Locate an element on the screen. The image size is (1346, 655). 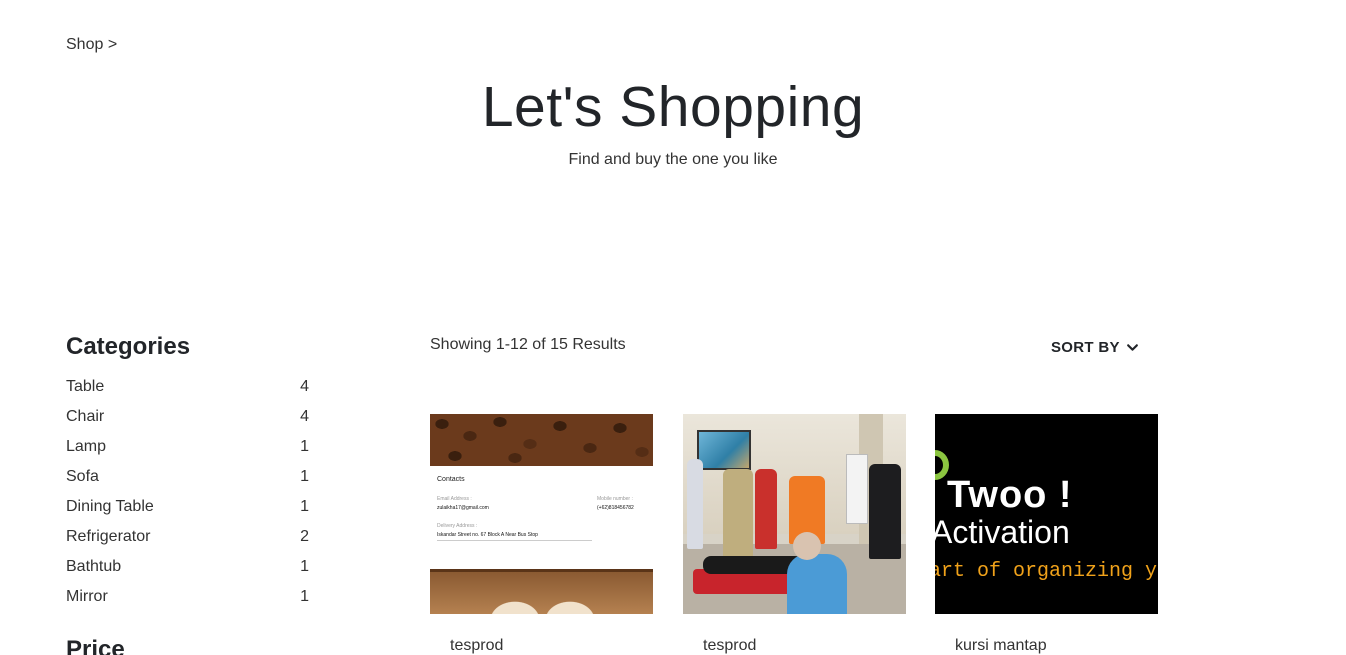
coffee-beans-graphic is located at coordinates (541, 440).